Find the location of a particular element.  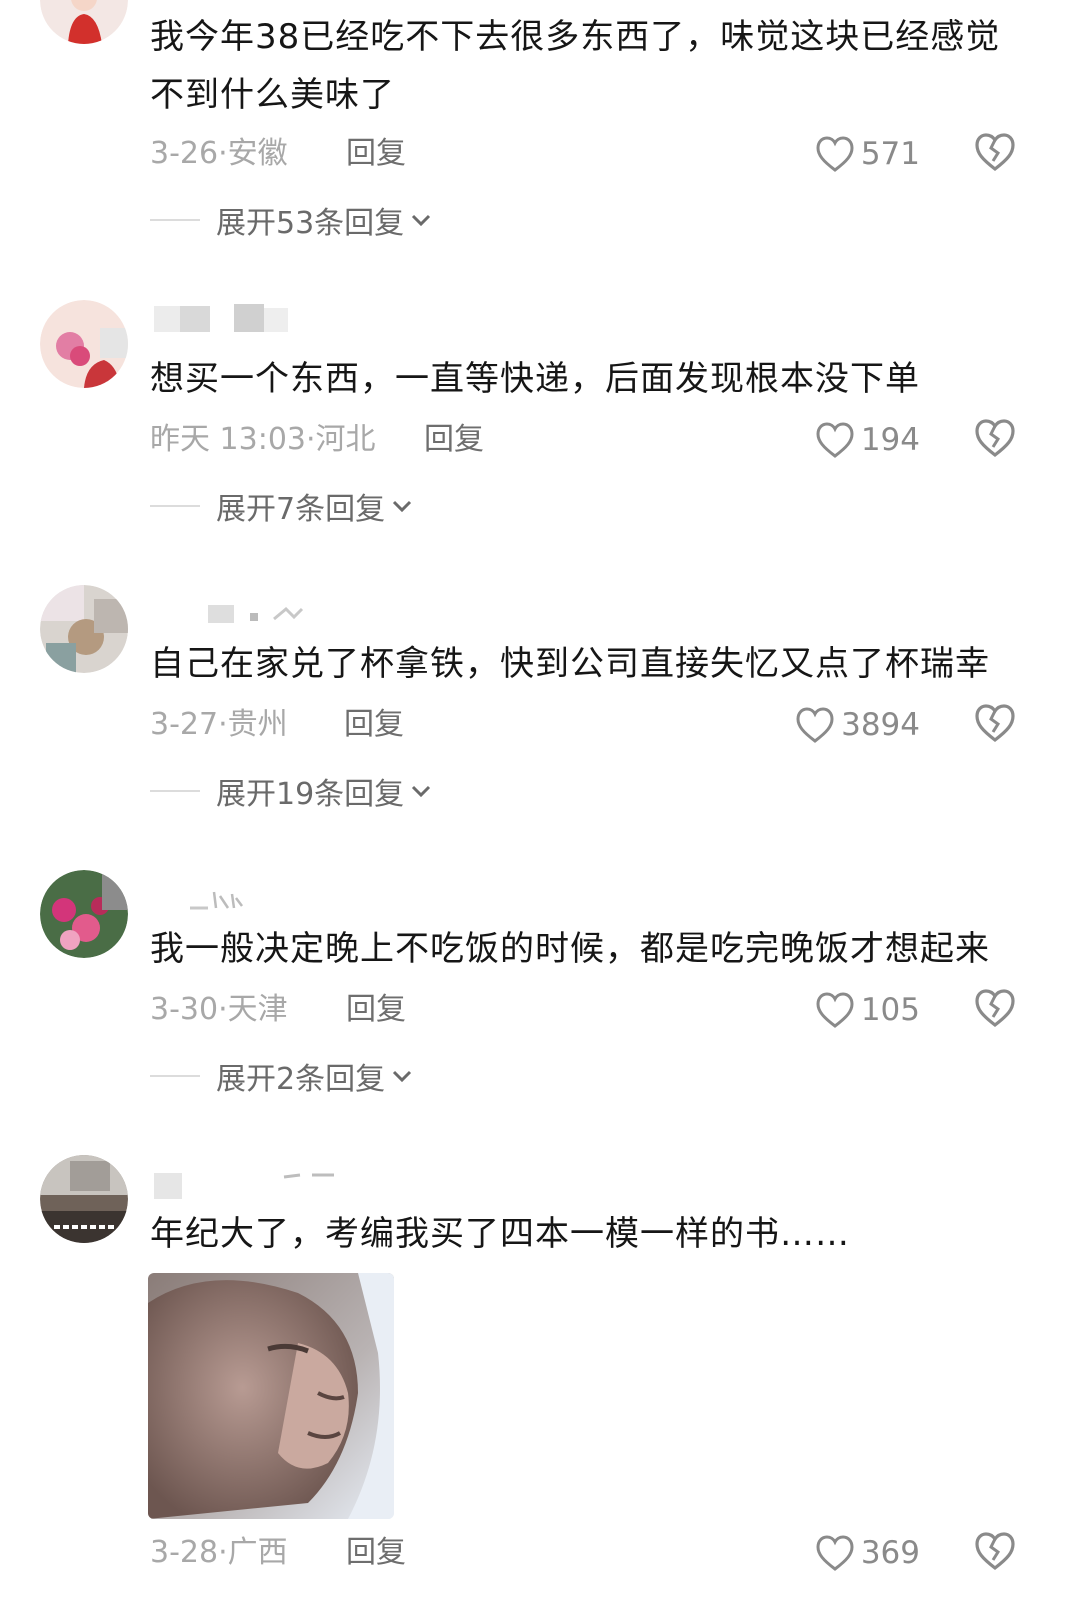

expand-replies-label: 展开7条回复 is located at coordinates (301, 509).